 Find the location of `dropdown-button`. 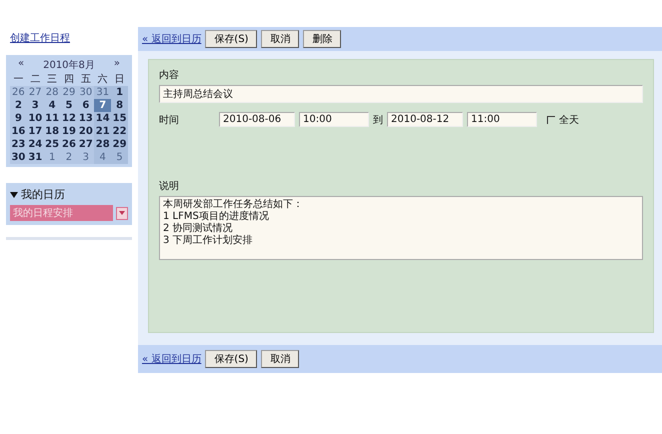

dropdown-button is located at coordinates (122, 213).